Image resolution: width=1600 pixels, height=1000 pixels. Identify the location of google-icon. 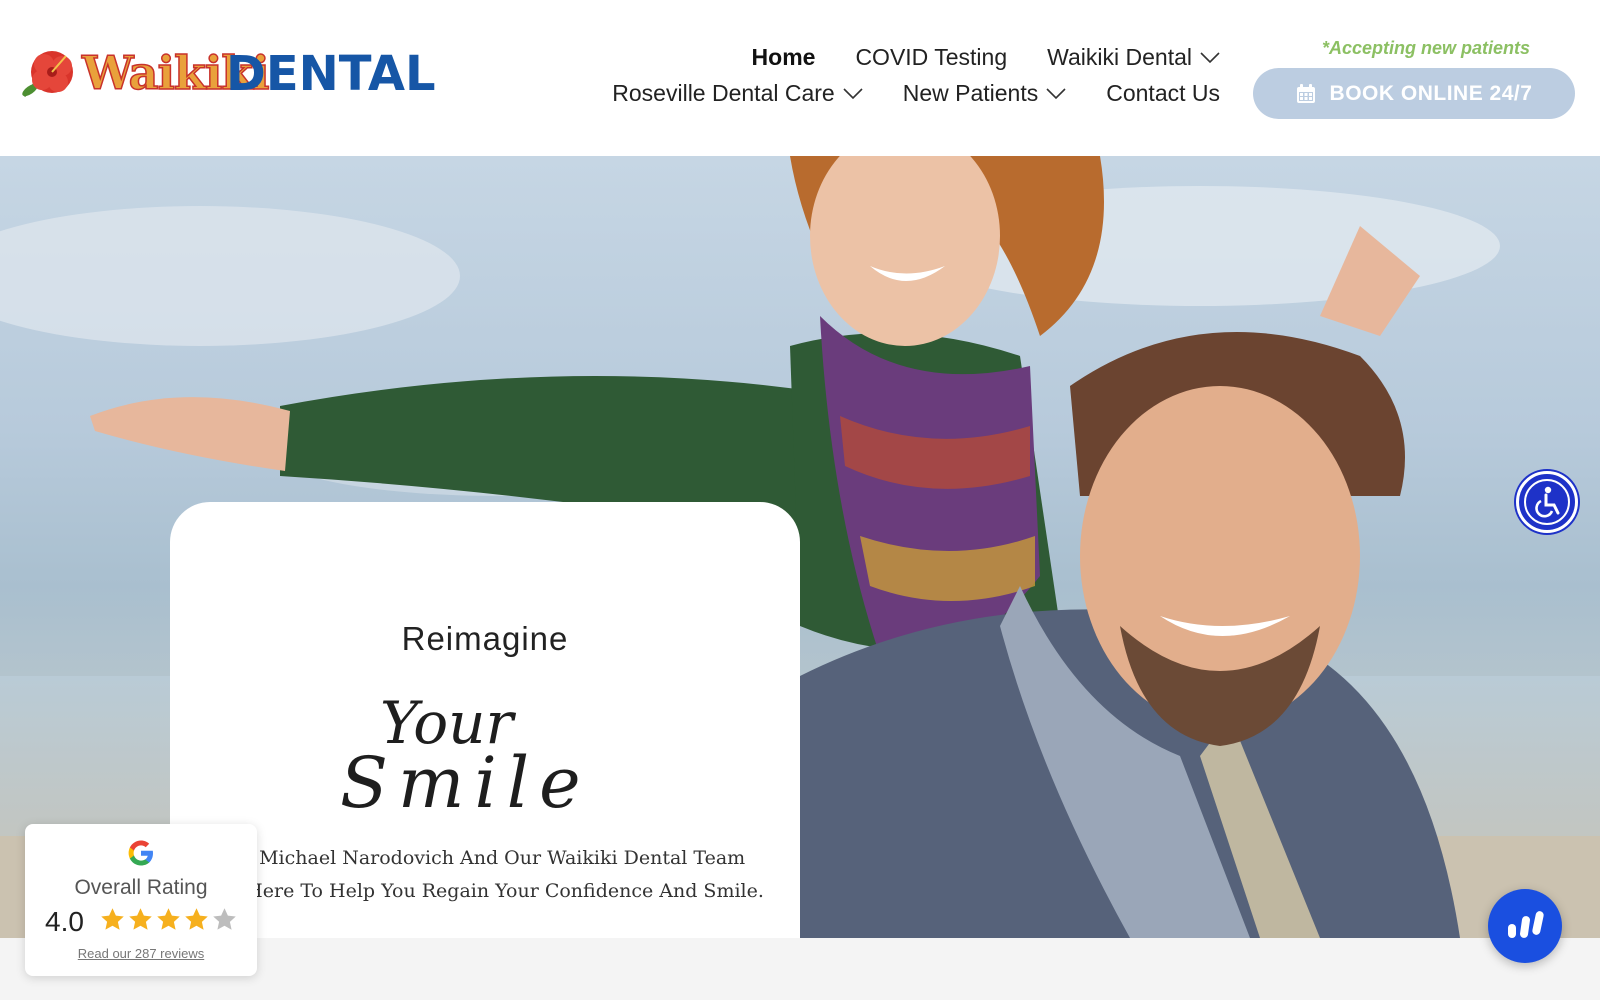
(140, 853).